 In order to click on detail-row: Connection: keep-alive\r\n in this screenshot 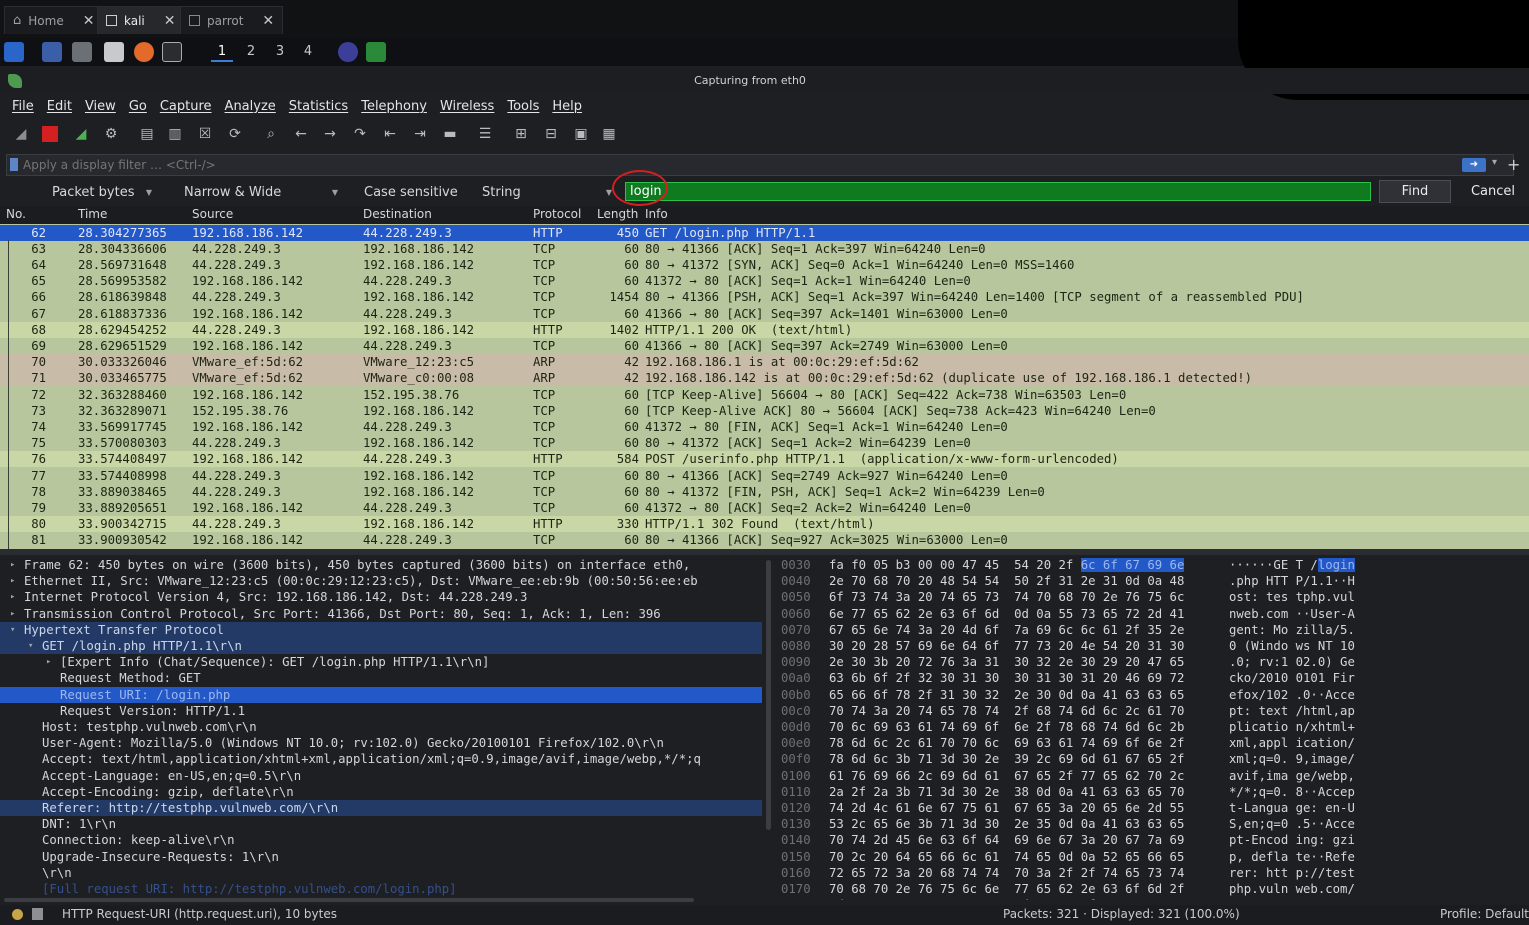, I will do `click(381, 840)`.